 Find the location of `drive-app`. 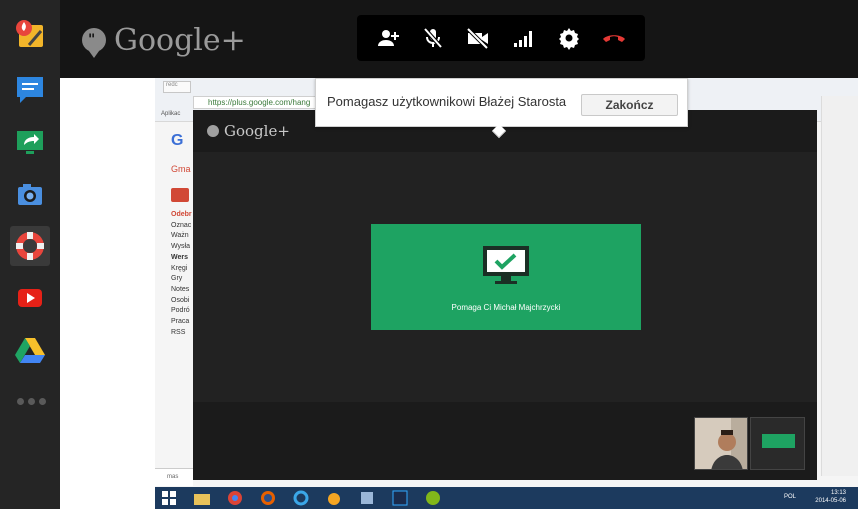

drive-app is located at coordinates (30, 350).